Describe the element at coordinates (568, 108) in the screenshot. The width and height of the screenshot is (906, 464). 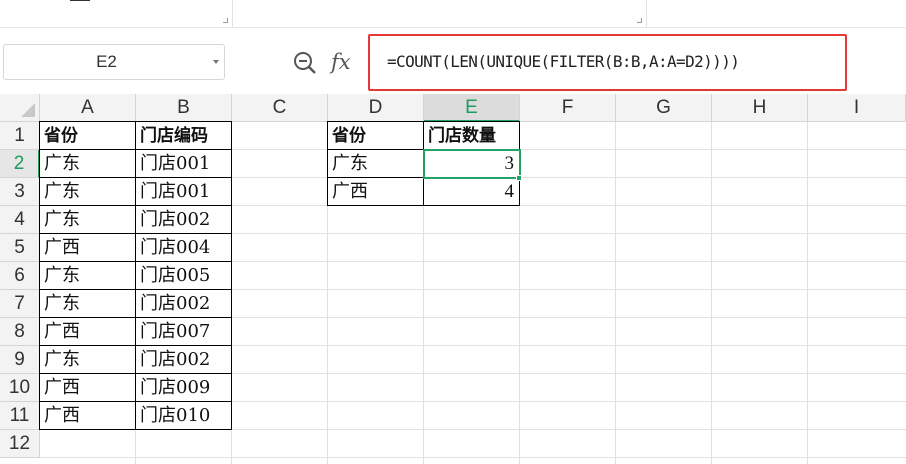
I see `column-header-f: F` at that location.